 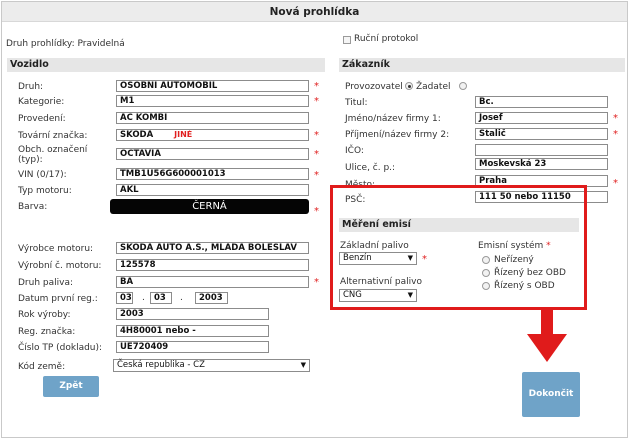 I want to click on barva-field: ČERNÁ, so click(x=209, y=206).